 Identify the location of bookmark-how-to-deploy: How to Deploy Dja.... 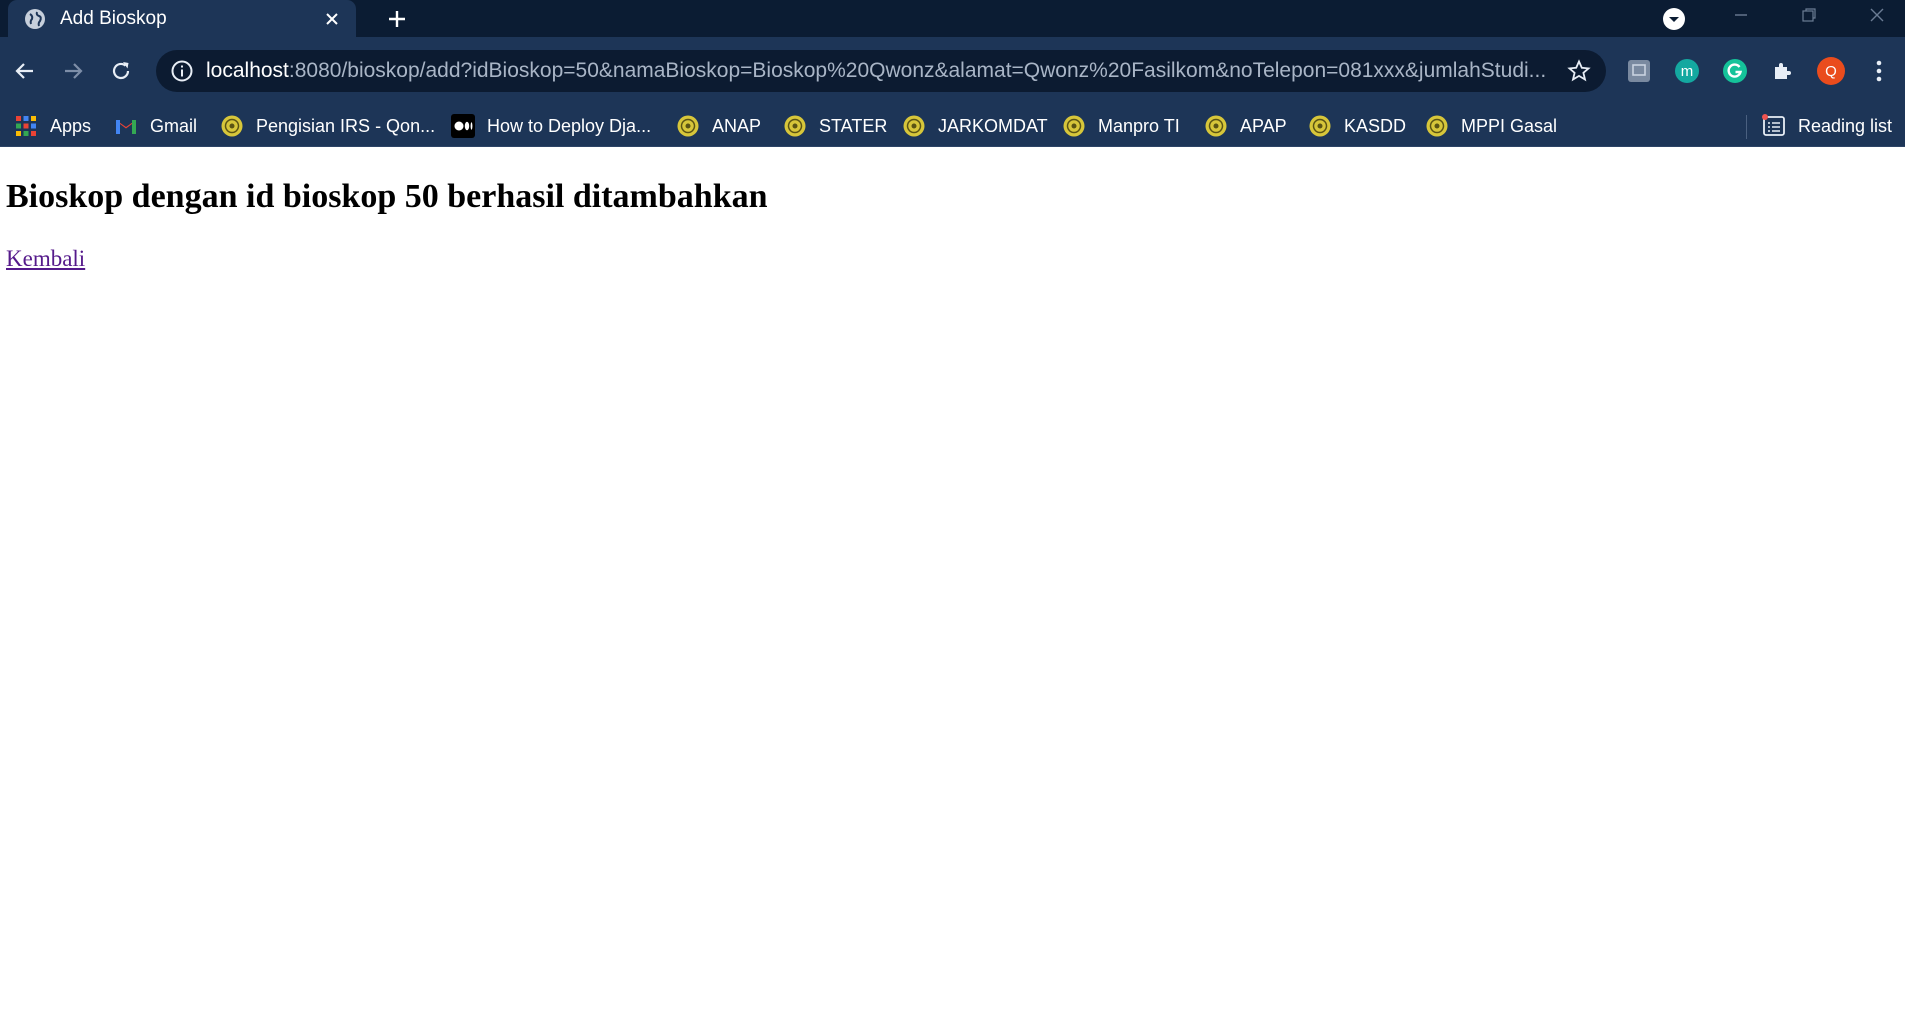
(551, 126).